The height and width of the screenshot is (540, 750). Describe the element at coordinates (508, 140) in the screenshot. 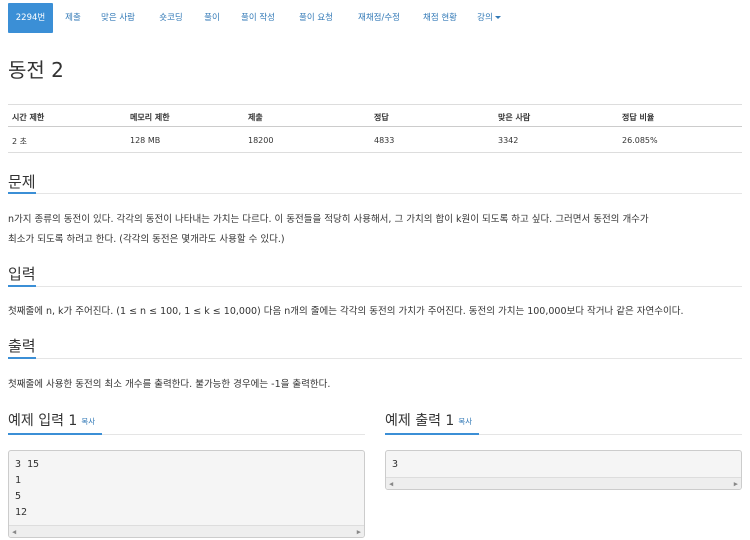

I see `value-accepted-users: 3342` at that location.